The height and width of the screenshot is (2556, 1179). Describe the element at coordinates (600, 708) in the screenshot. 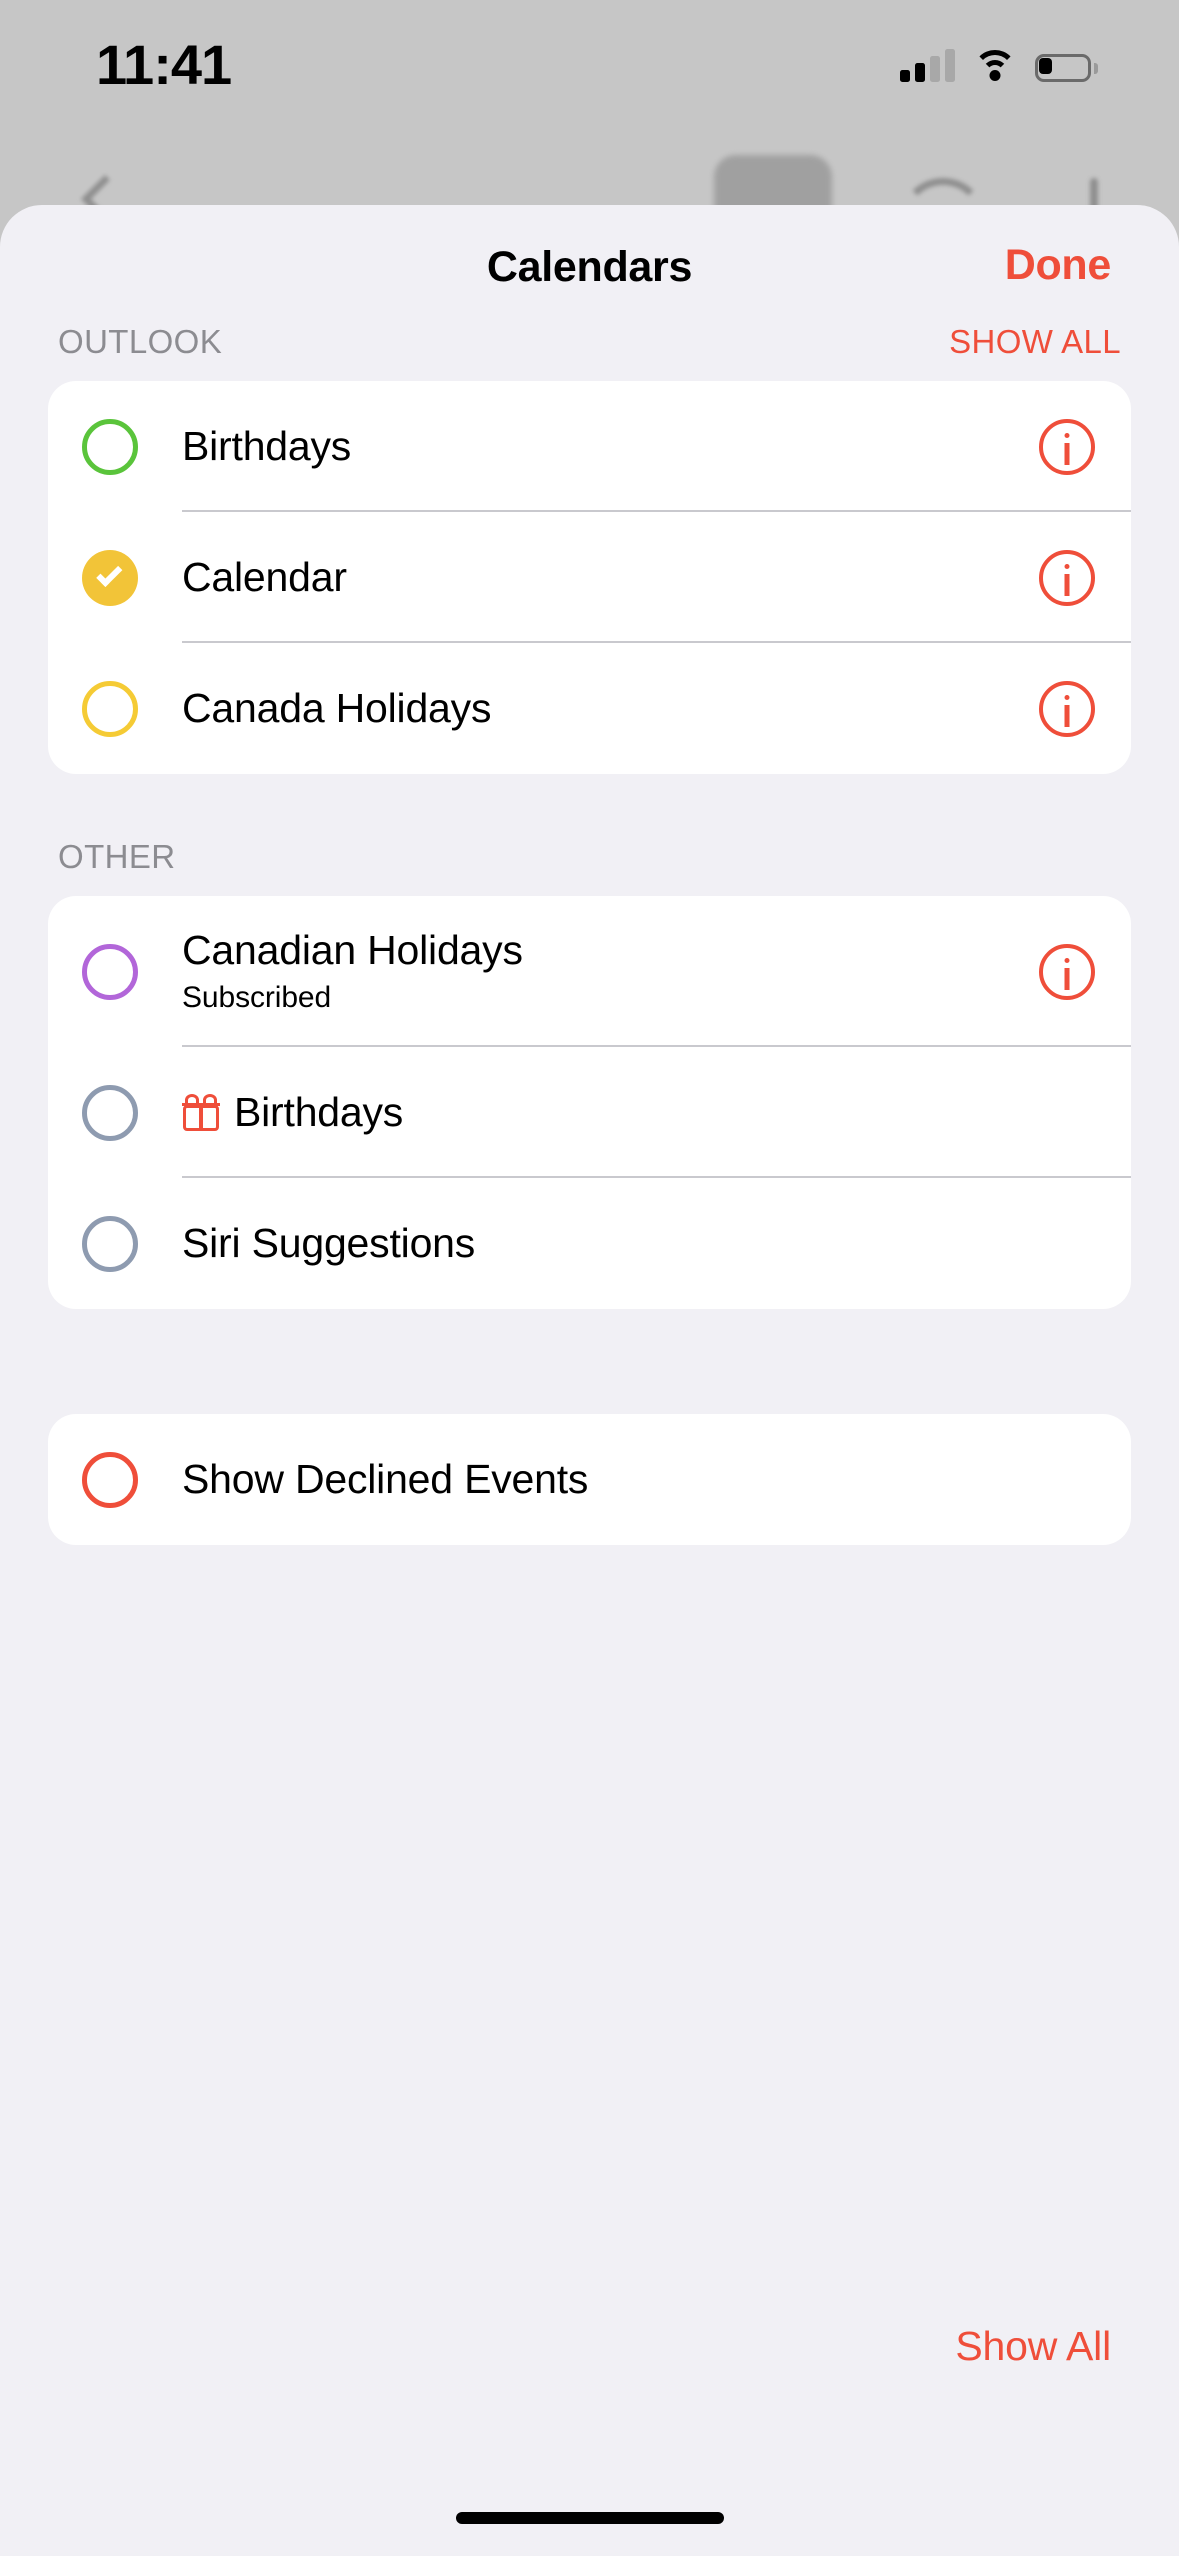

I see `list-item-labels: Canada Holidays` at that location.